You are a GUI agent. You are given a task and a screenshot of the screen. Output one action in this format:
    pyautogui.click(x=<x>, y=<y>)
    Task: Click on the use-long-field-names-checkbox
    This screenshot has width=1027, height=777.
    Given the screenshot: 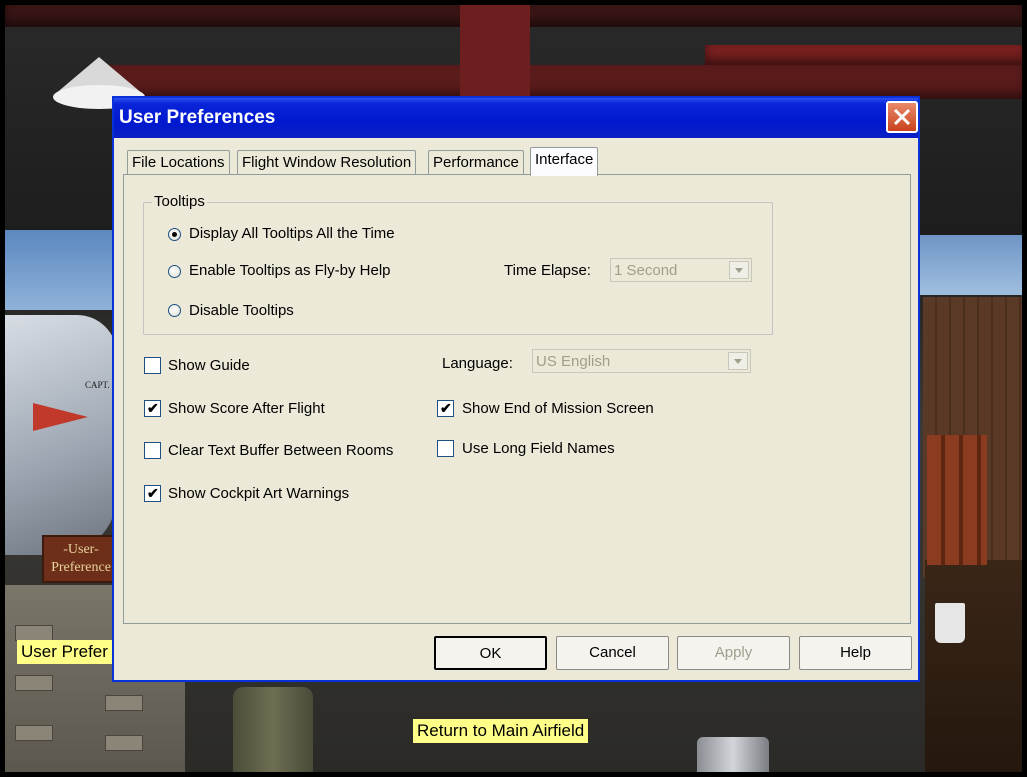 What is the action you would take?
    pyautogui.click(x=445, y=448)
    